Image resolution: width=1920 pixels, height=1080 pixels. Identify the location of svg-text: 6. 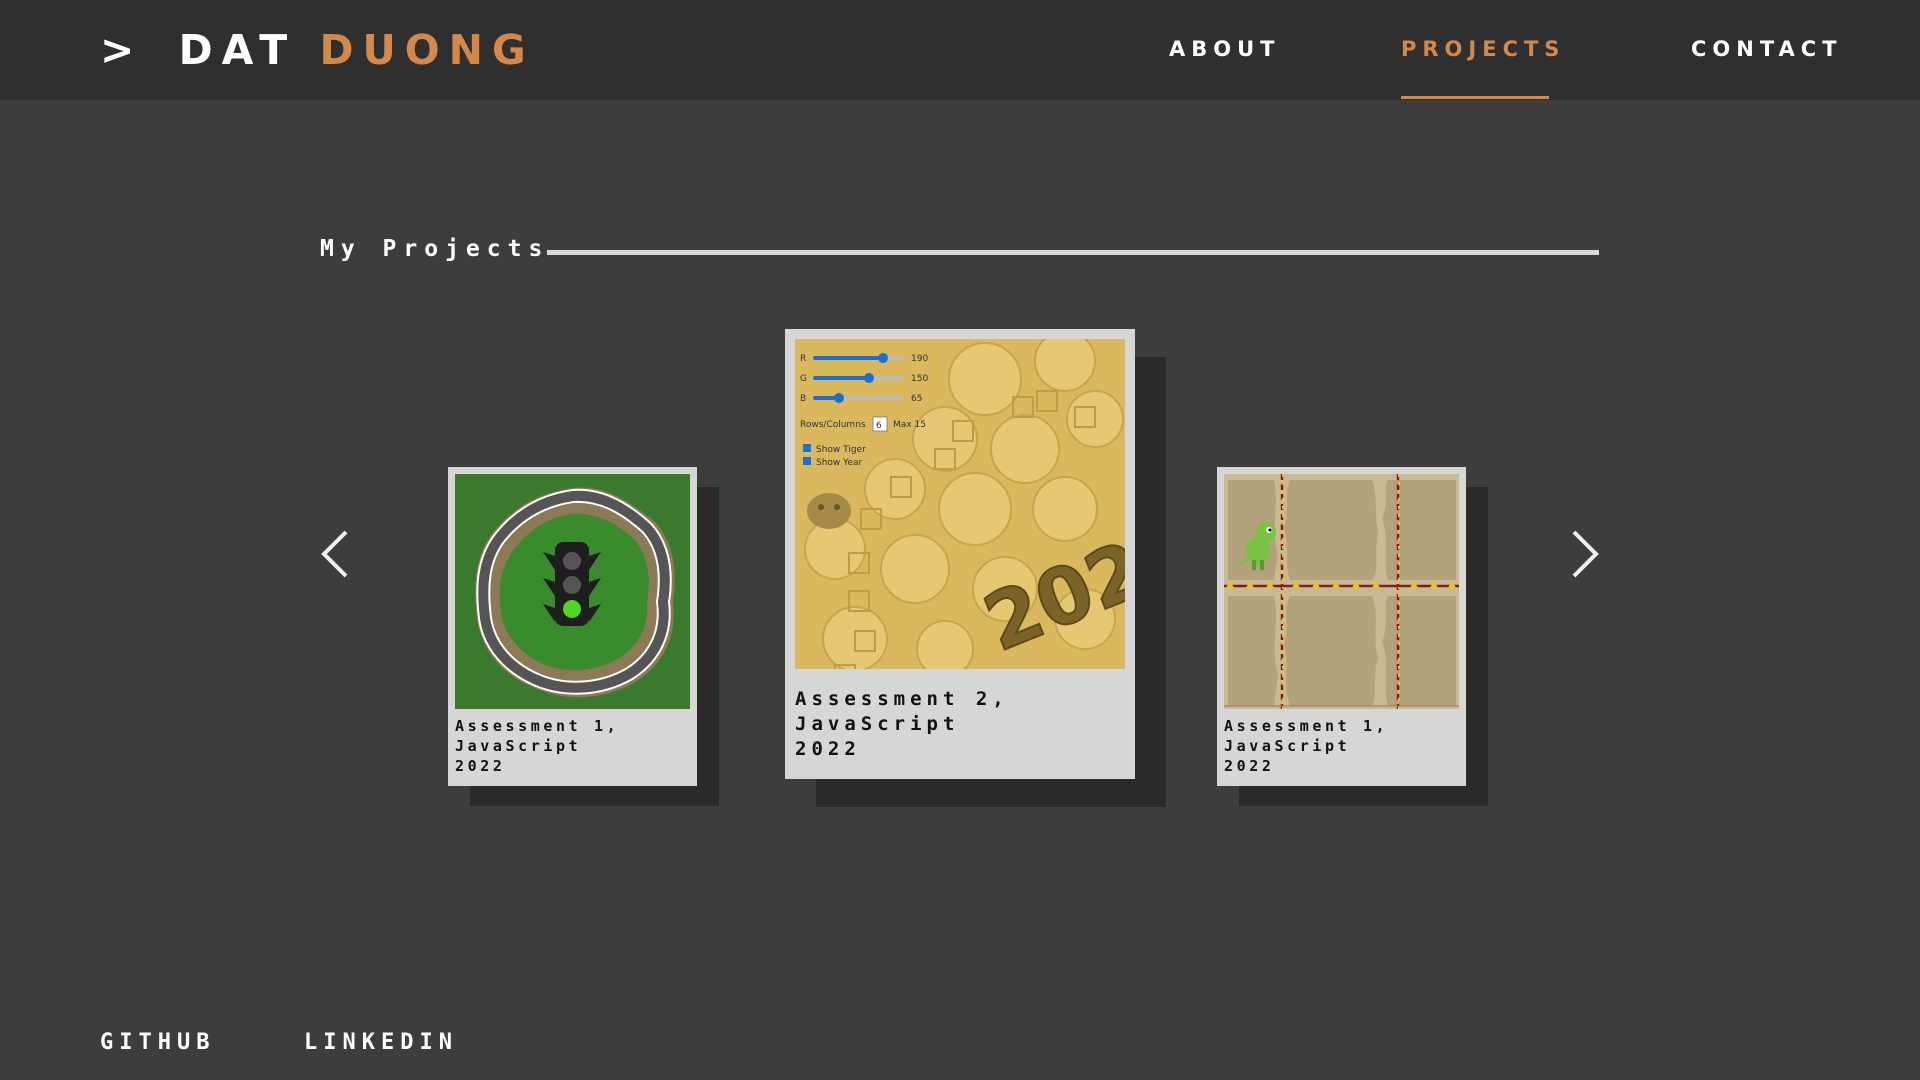
(879, 426).